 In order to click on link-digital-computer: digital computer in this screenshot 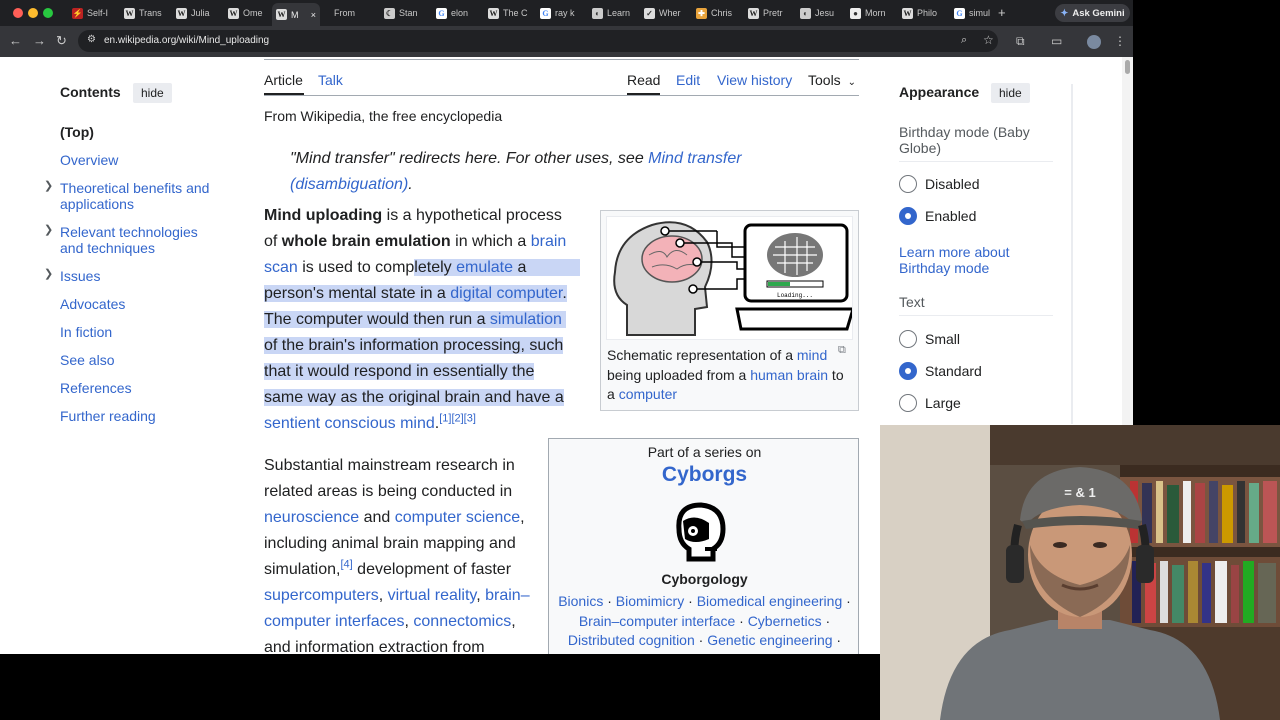, I will do `click(506, 293)`.